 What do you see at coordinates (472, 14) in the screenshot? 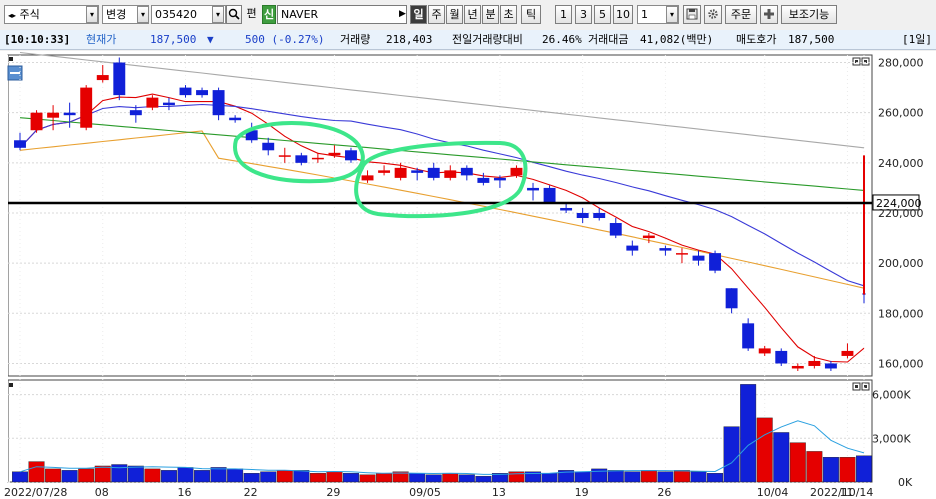
I see `period-button-3: 년` at bounding box center [472, 14].